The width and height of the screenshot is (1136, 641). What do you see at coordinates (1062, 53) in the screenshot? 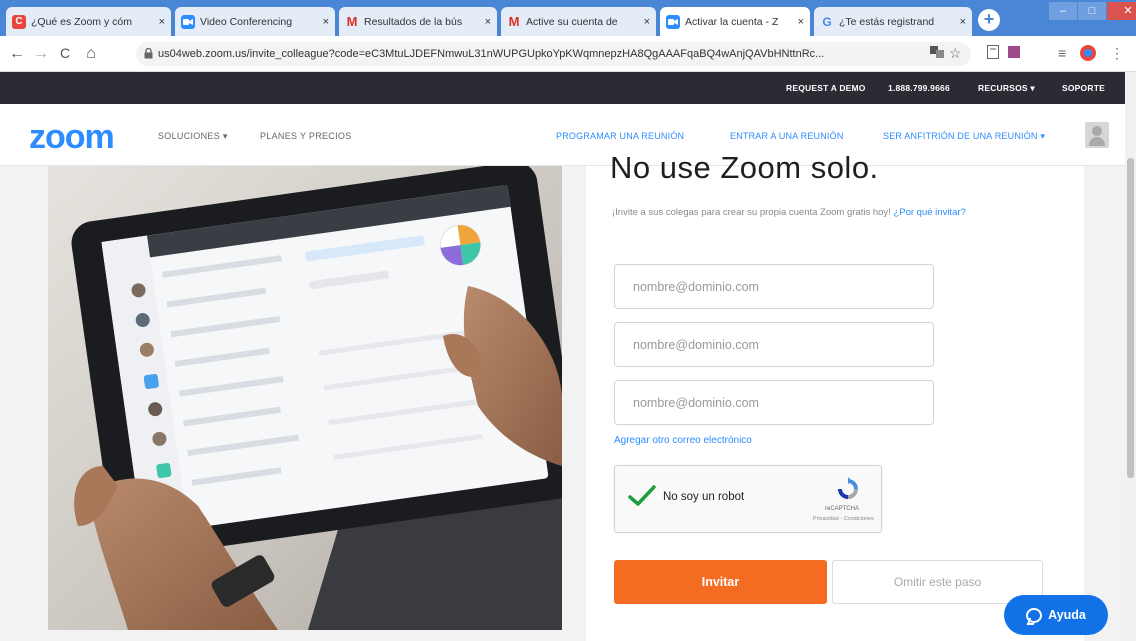
I see `reading-list-icon: ≡` at bounding box center [1062, 53].